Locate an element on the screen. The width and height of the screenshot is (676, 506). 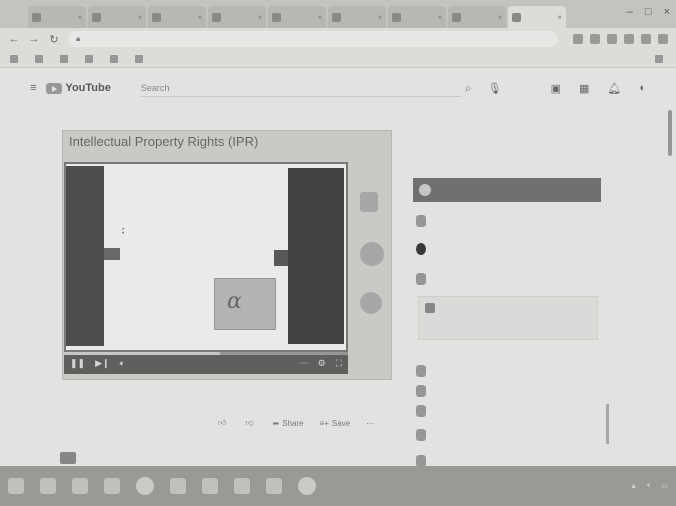
playing-icon is located at coordinates (425, 190).